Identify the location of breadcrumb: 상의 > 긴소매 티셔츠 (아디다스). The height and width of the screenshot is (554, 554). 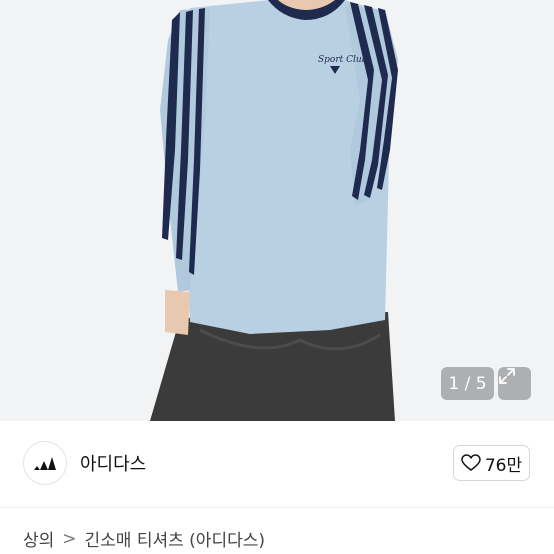
(144, 539).